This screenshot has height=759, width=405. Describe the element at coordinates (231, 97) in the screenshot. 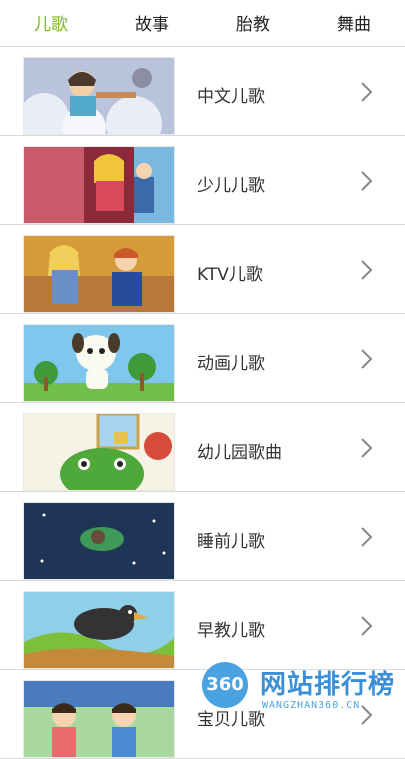

I see `category-label: 中文儿歌` at that location.